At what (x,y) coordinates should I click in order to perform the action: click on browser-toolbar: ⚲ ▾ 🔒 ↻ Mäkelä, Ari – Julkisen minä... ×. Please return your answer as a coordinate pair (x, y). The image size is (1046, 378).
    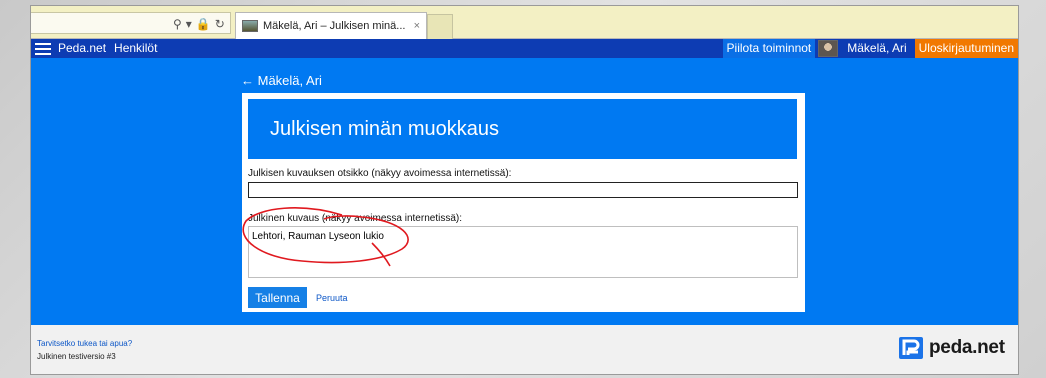
    Looking at the image, I should click on (524, 22).